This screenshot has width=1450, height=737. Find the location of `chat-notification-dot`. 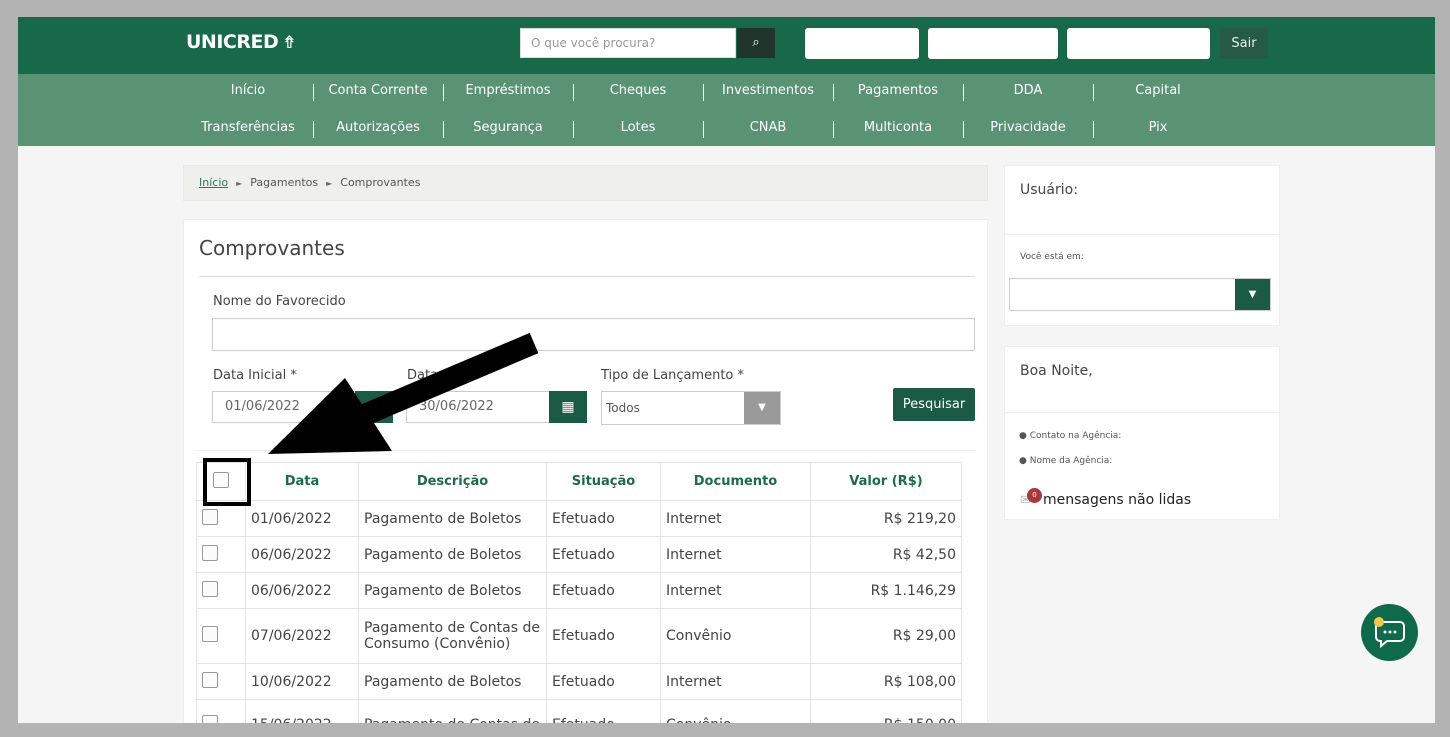

chat-notification-dot is located at coordinates (1379, 622).